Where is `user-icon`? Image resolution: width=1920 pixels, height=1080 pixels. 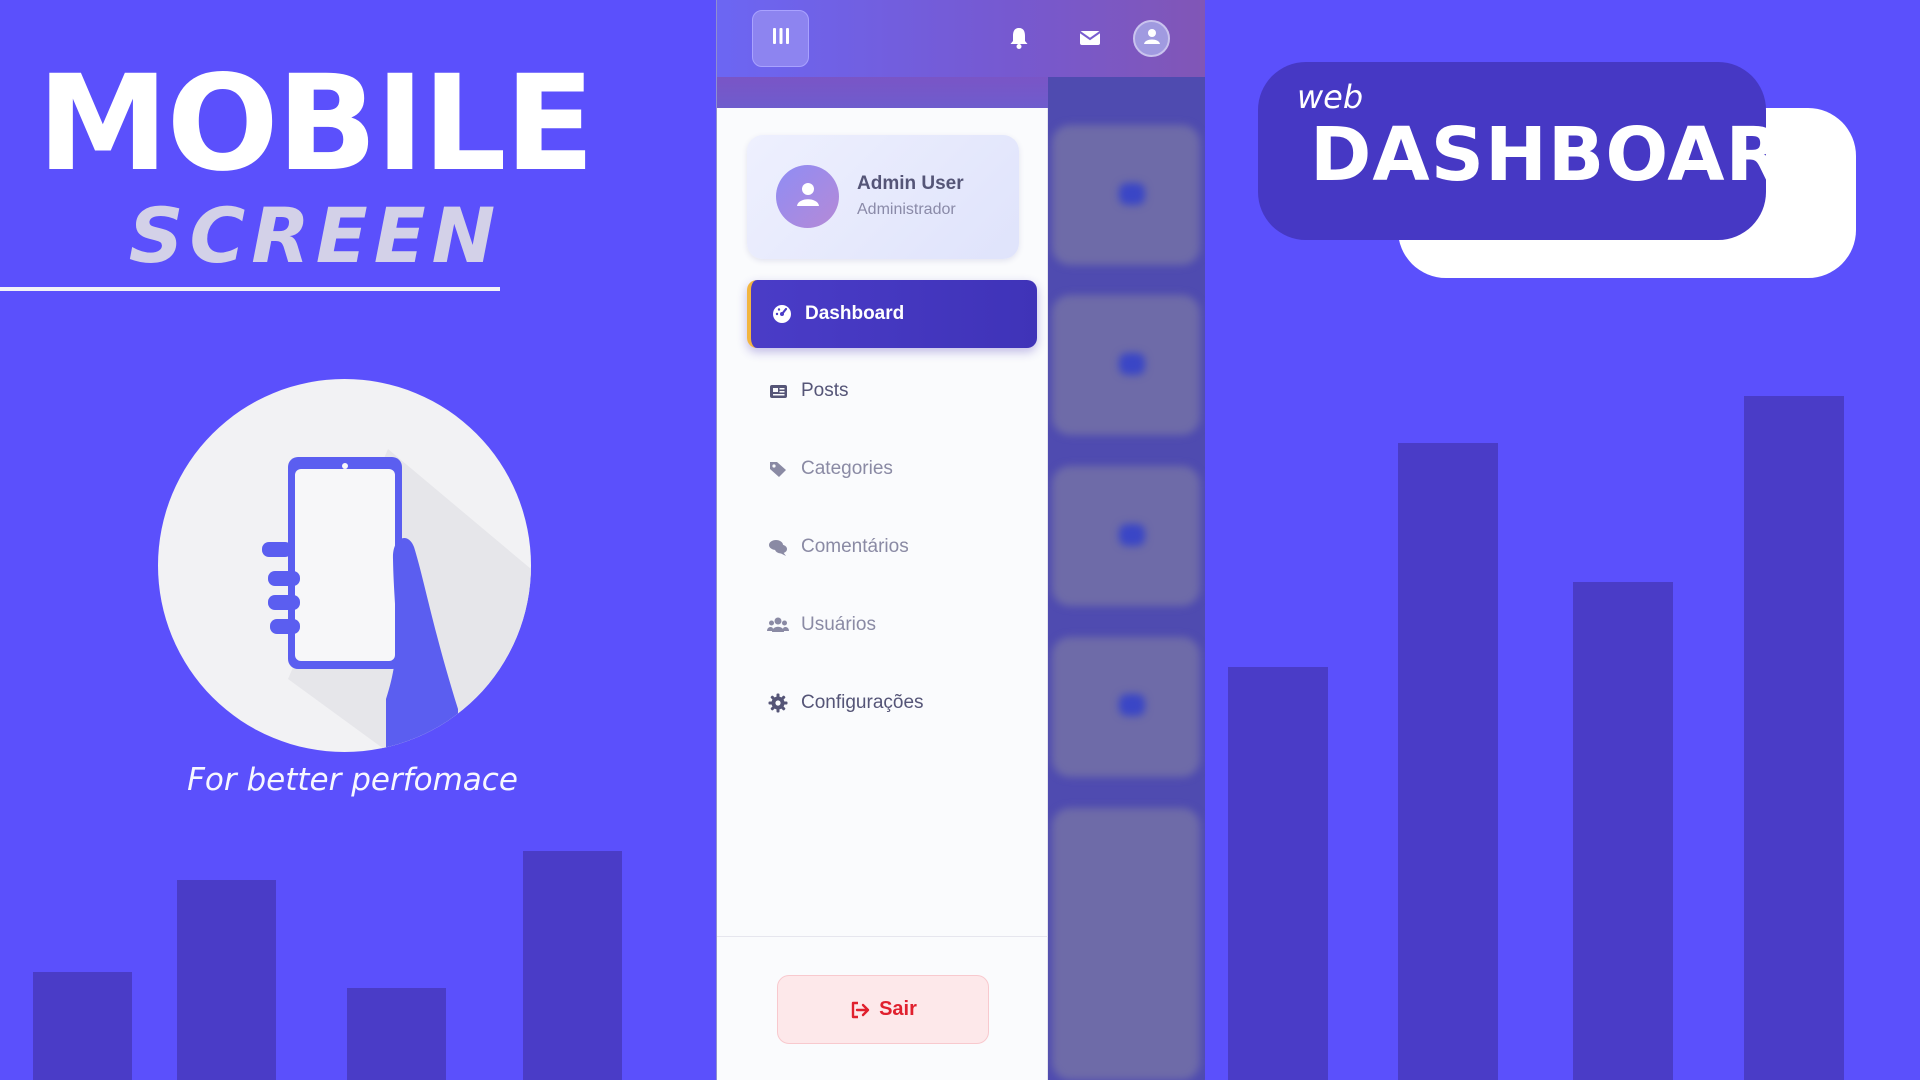
user-icon is located at coordinates (808, 196).